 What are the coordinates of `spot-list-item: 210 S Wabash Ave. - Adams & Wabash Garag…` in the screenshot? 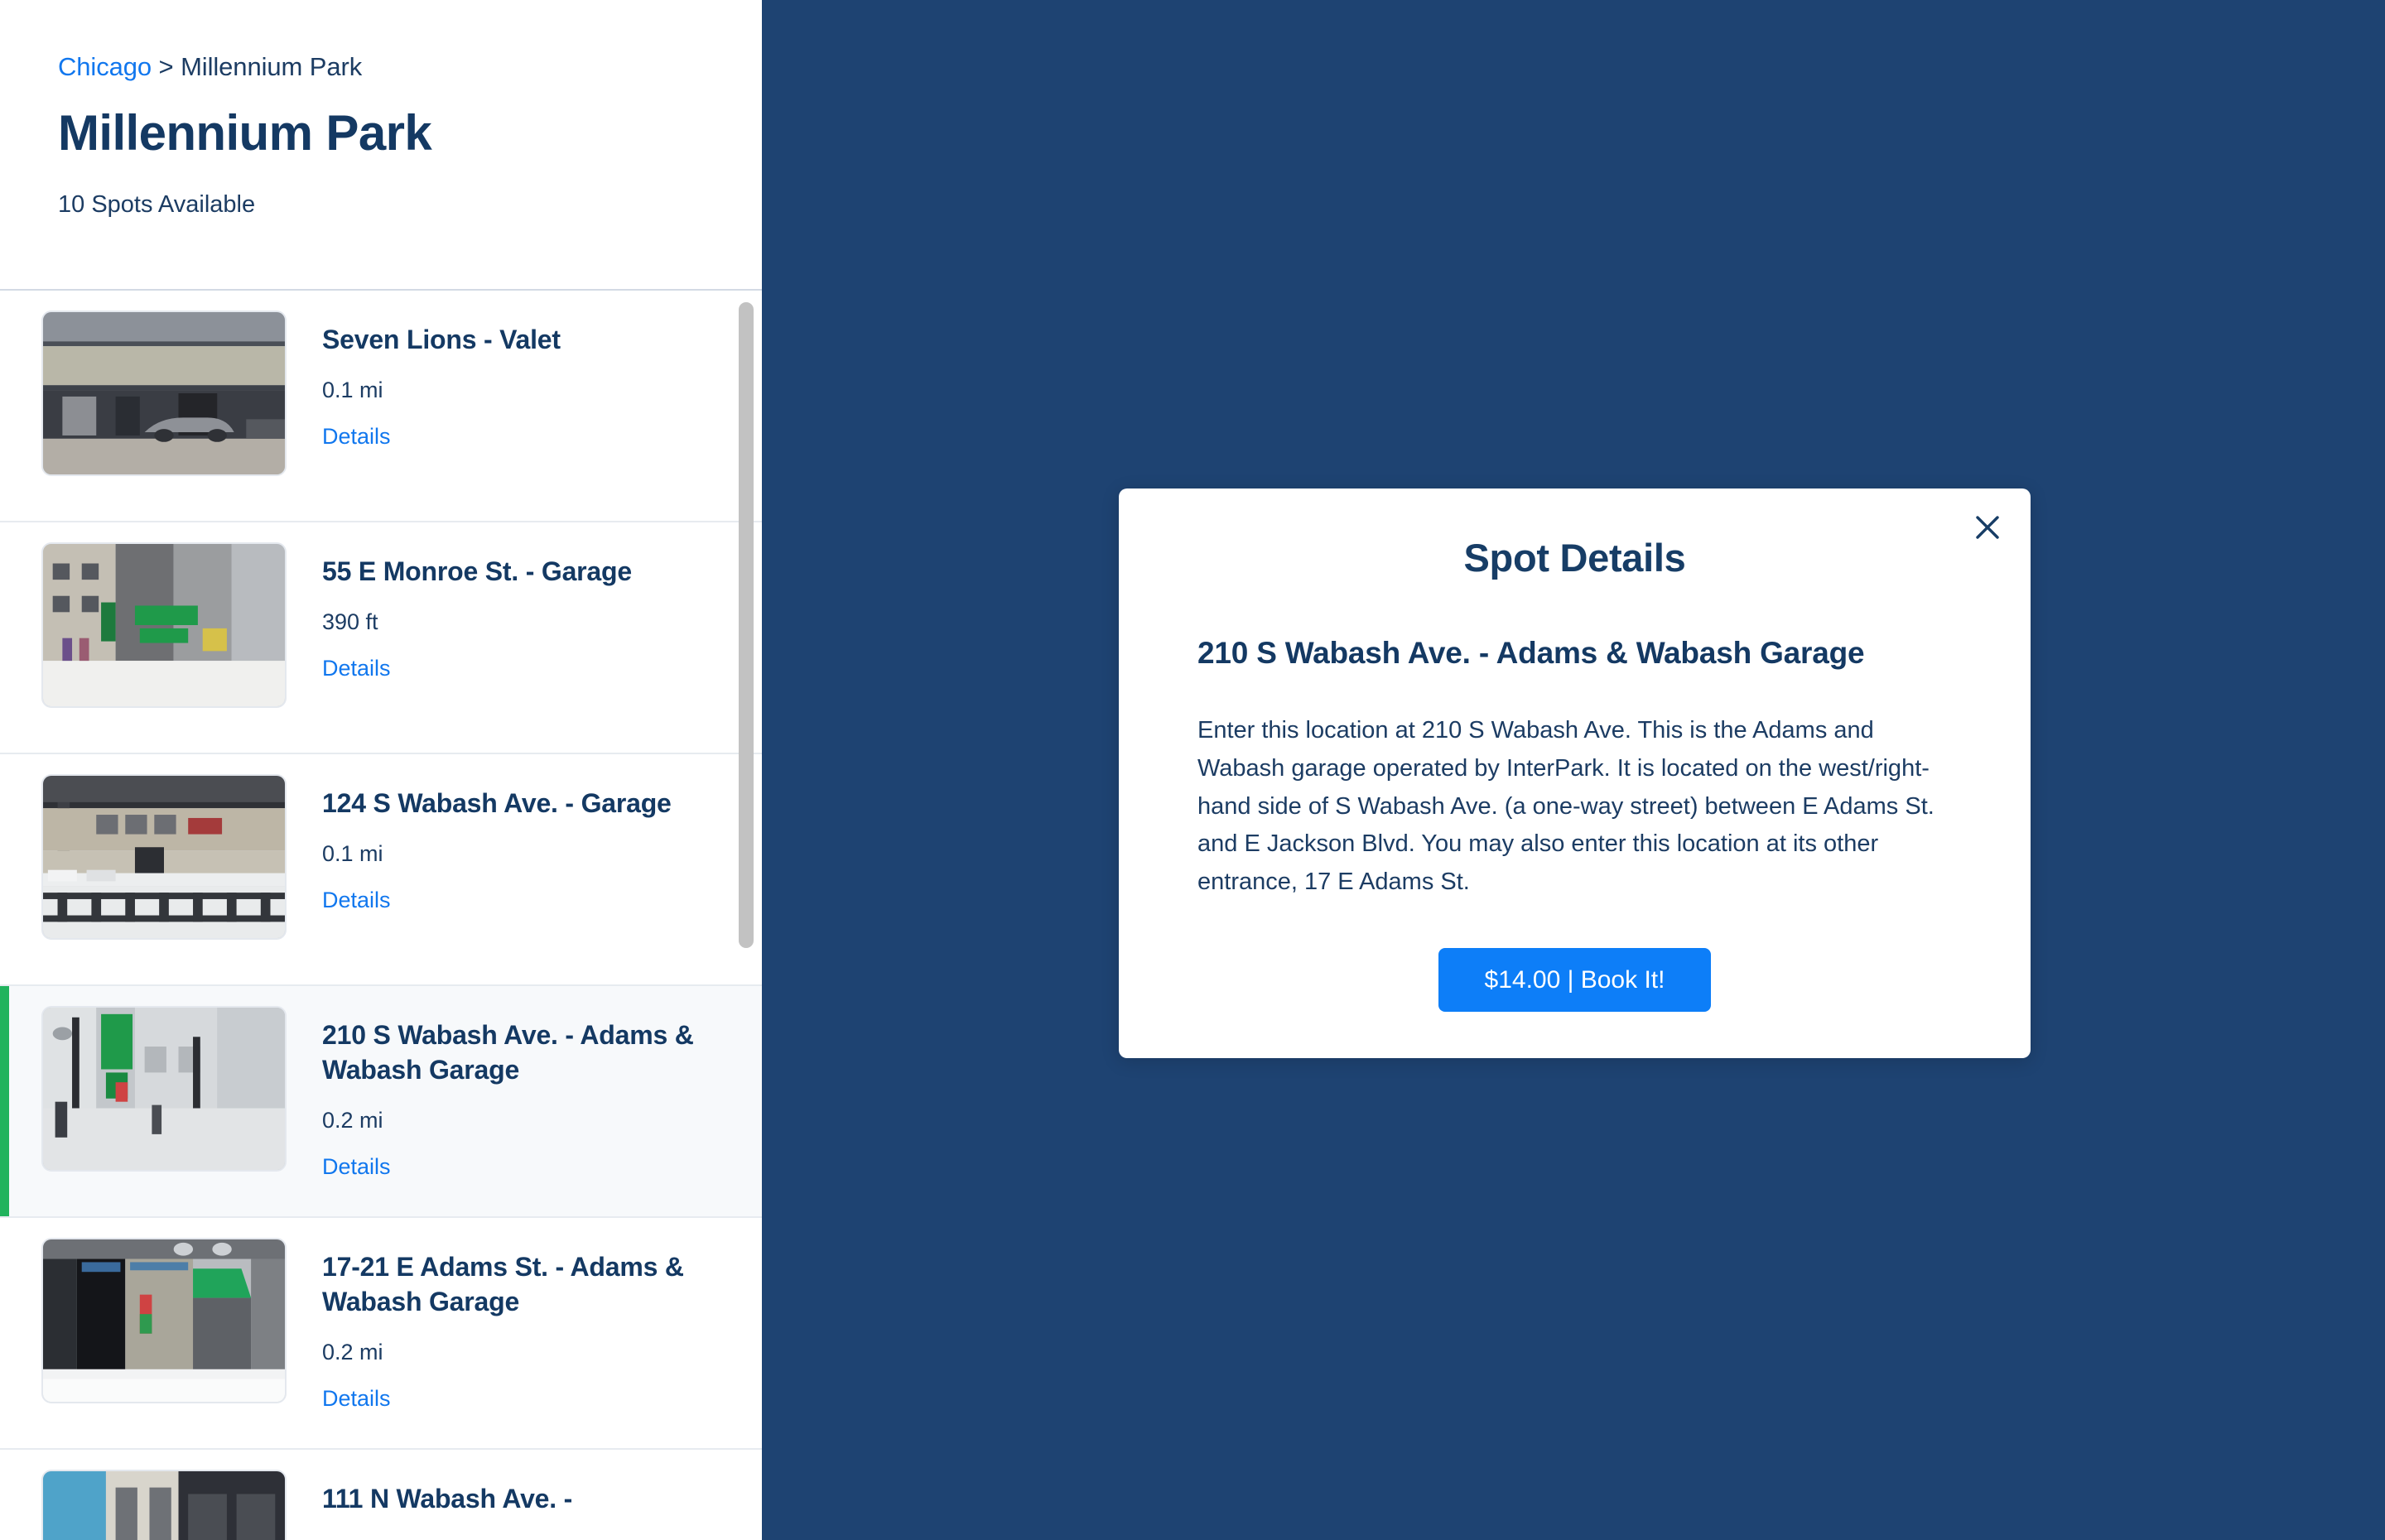 It's located at (381, 1102).